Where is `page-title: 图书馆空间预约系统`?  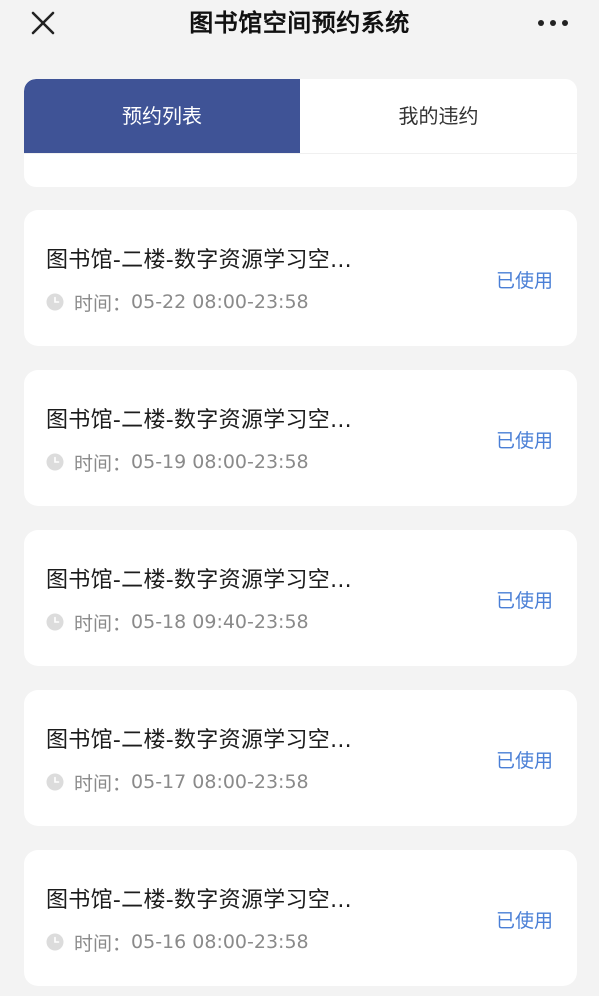 page-title: 图书馆空间预约系统 is located at coordinates (299, 23).